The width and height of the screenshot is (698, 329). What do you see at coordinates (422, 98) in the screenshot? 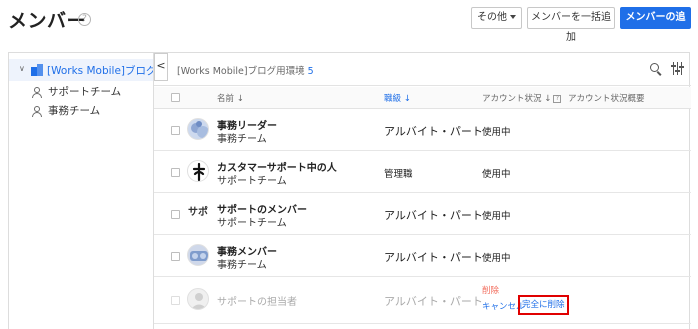
I see `table-header-row: 名前 ↓ 職級 ↓ アカウント状況 ↓? アカウント状況概要` at bounding box center [422, 98].